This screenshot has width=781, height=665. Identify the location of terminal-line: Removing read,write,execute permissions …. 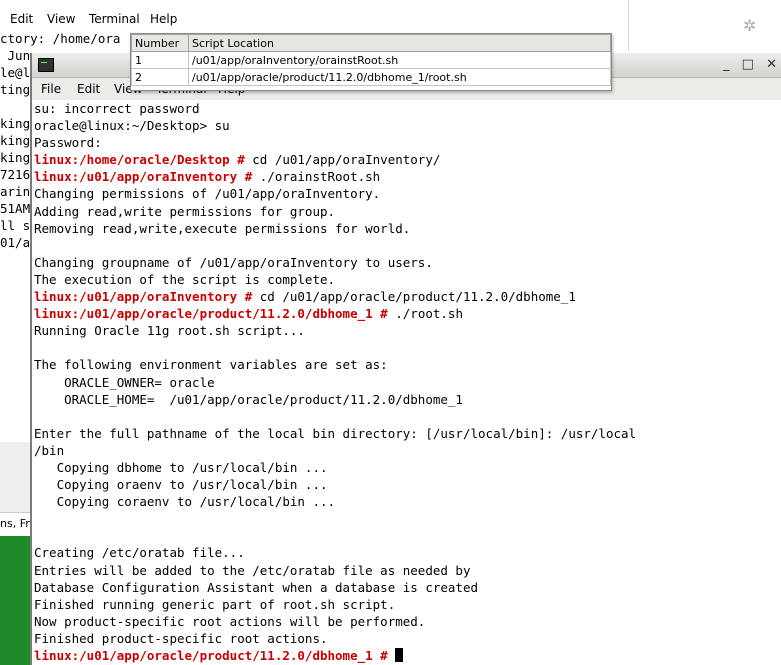
(406, 228).